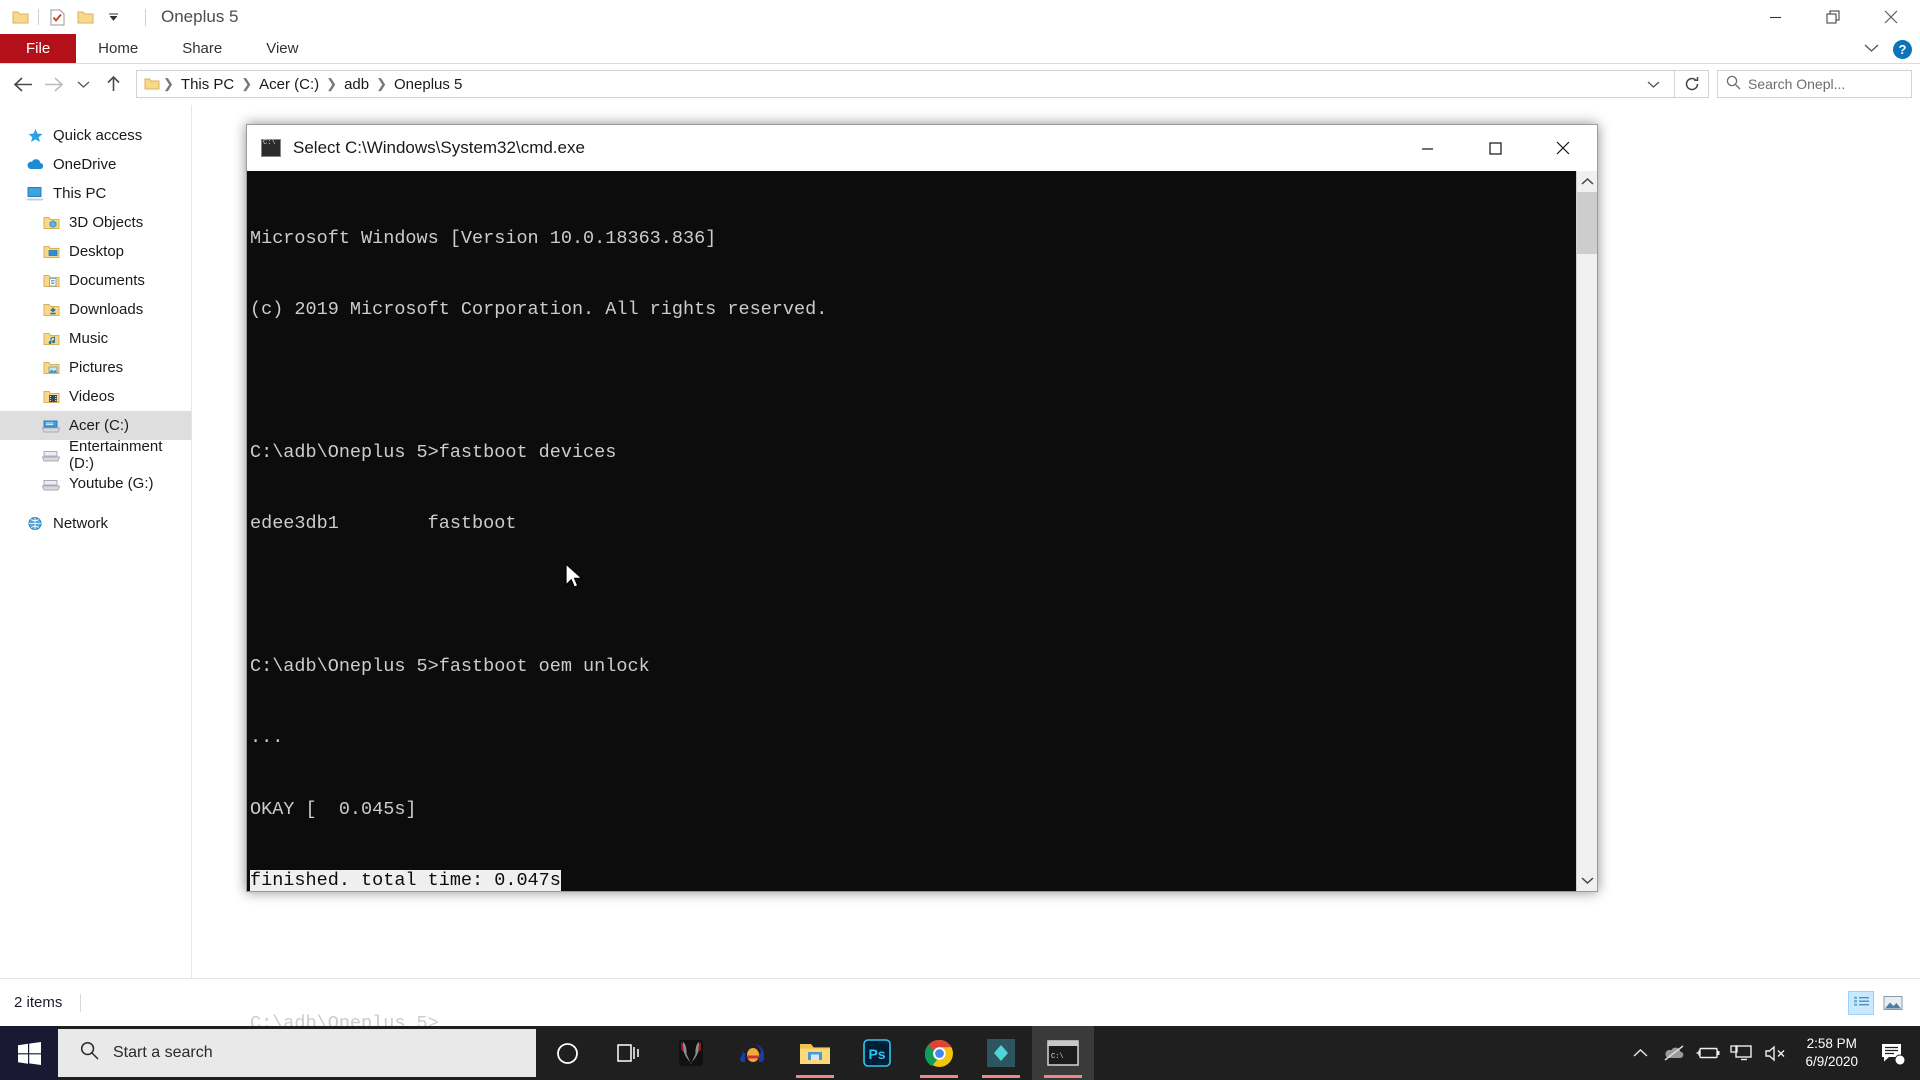 The height and width of the screenshot is (1080, 1920). I want to click on details-view-icon, so click(1861, 1002).